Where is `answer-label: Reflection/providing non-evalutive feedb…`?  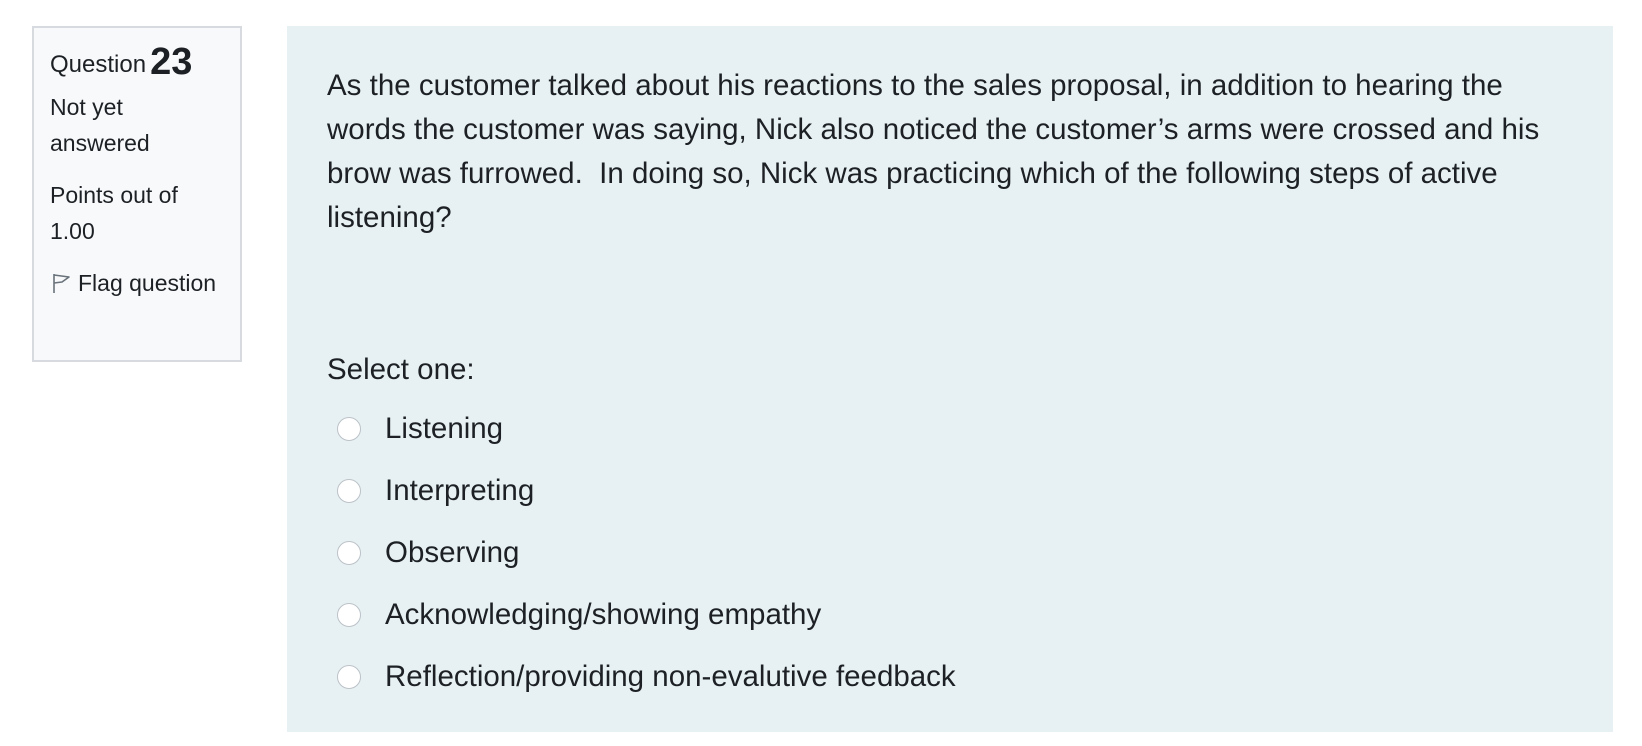
answer-label: Reflection/providing non-evalutive feedb… is located at coordinates (670, 677).